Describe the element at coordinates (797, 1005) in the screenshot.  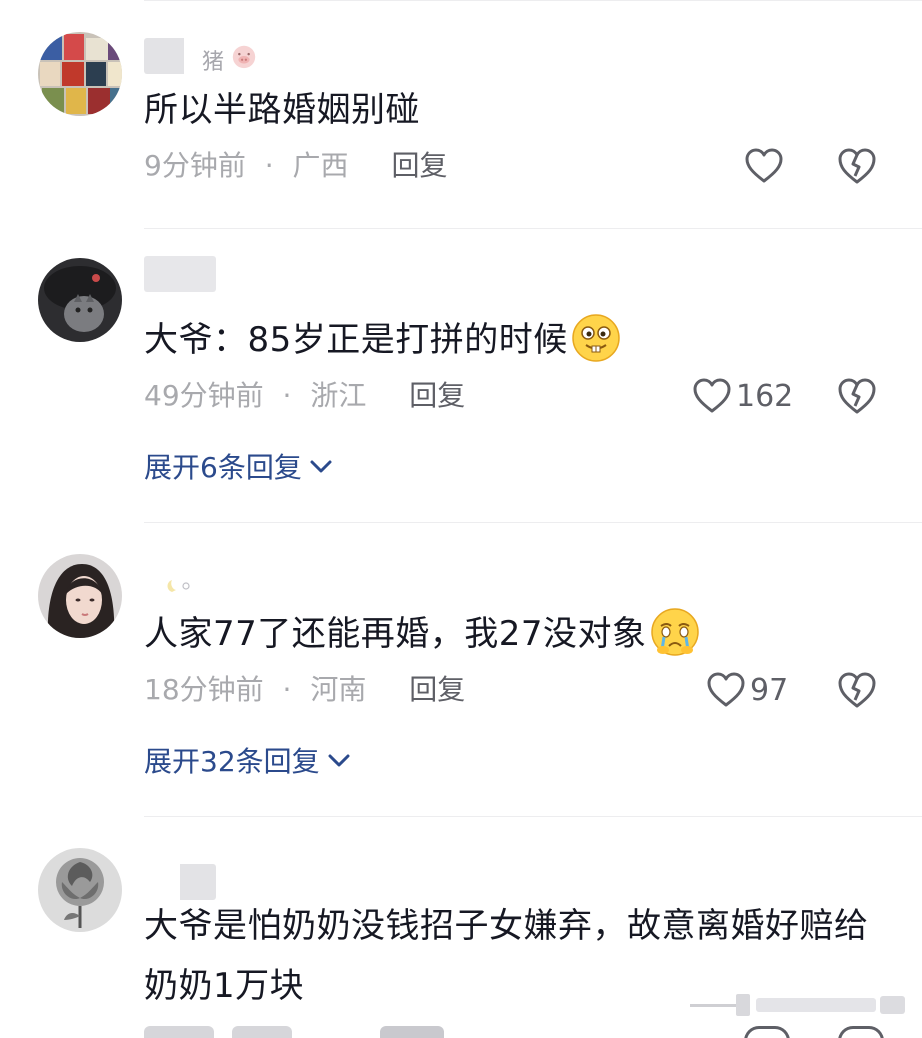
I see `watermark-logo` at that location.